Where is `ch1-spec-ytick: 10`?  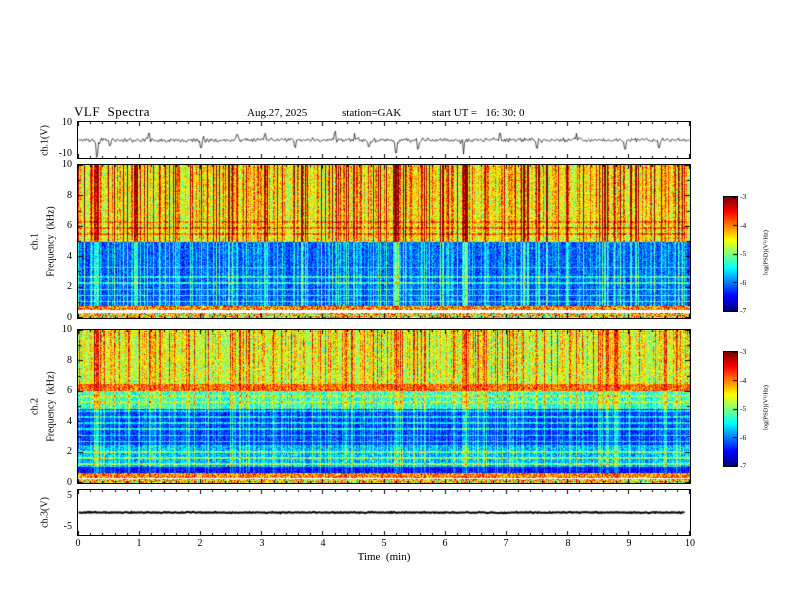 ch1-spec-ytick: 10 is located at coordinates (67, 164).